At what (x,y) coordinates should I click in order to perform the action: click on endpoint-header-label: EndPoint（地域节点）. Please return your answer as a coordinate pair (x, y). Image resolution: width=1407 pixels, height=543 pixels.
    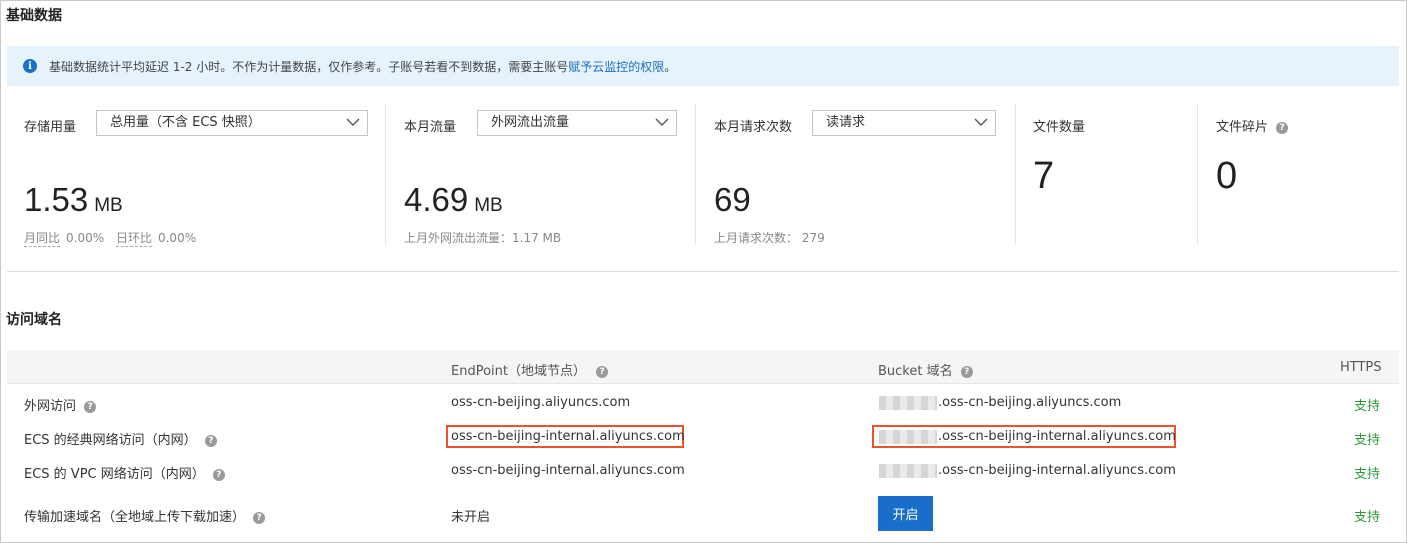
    Looking at the image, I should click on (518, 371).